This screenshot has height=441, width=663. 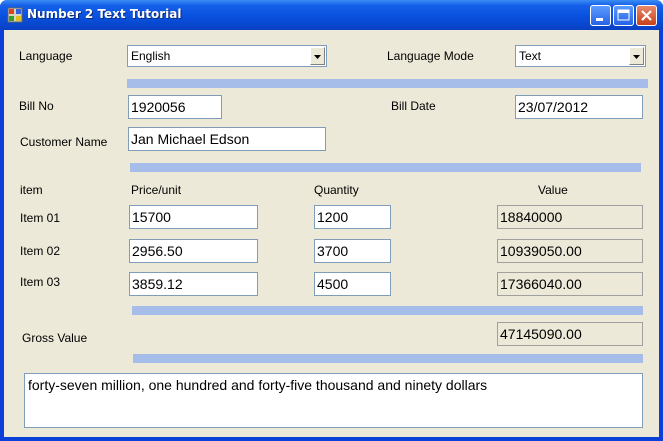 I want to click on quantity-column-header: Quantity, so click(x=336, y=190).